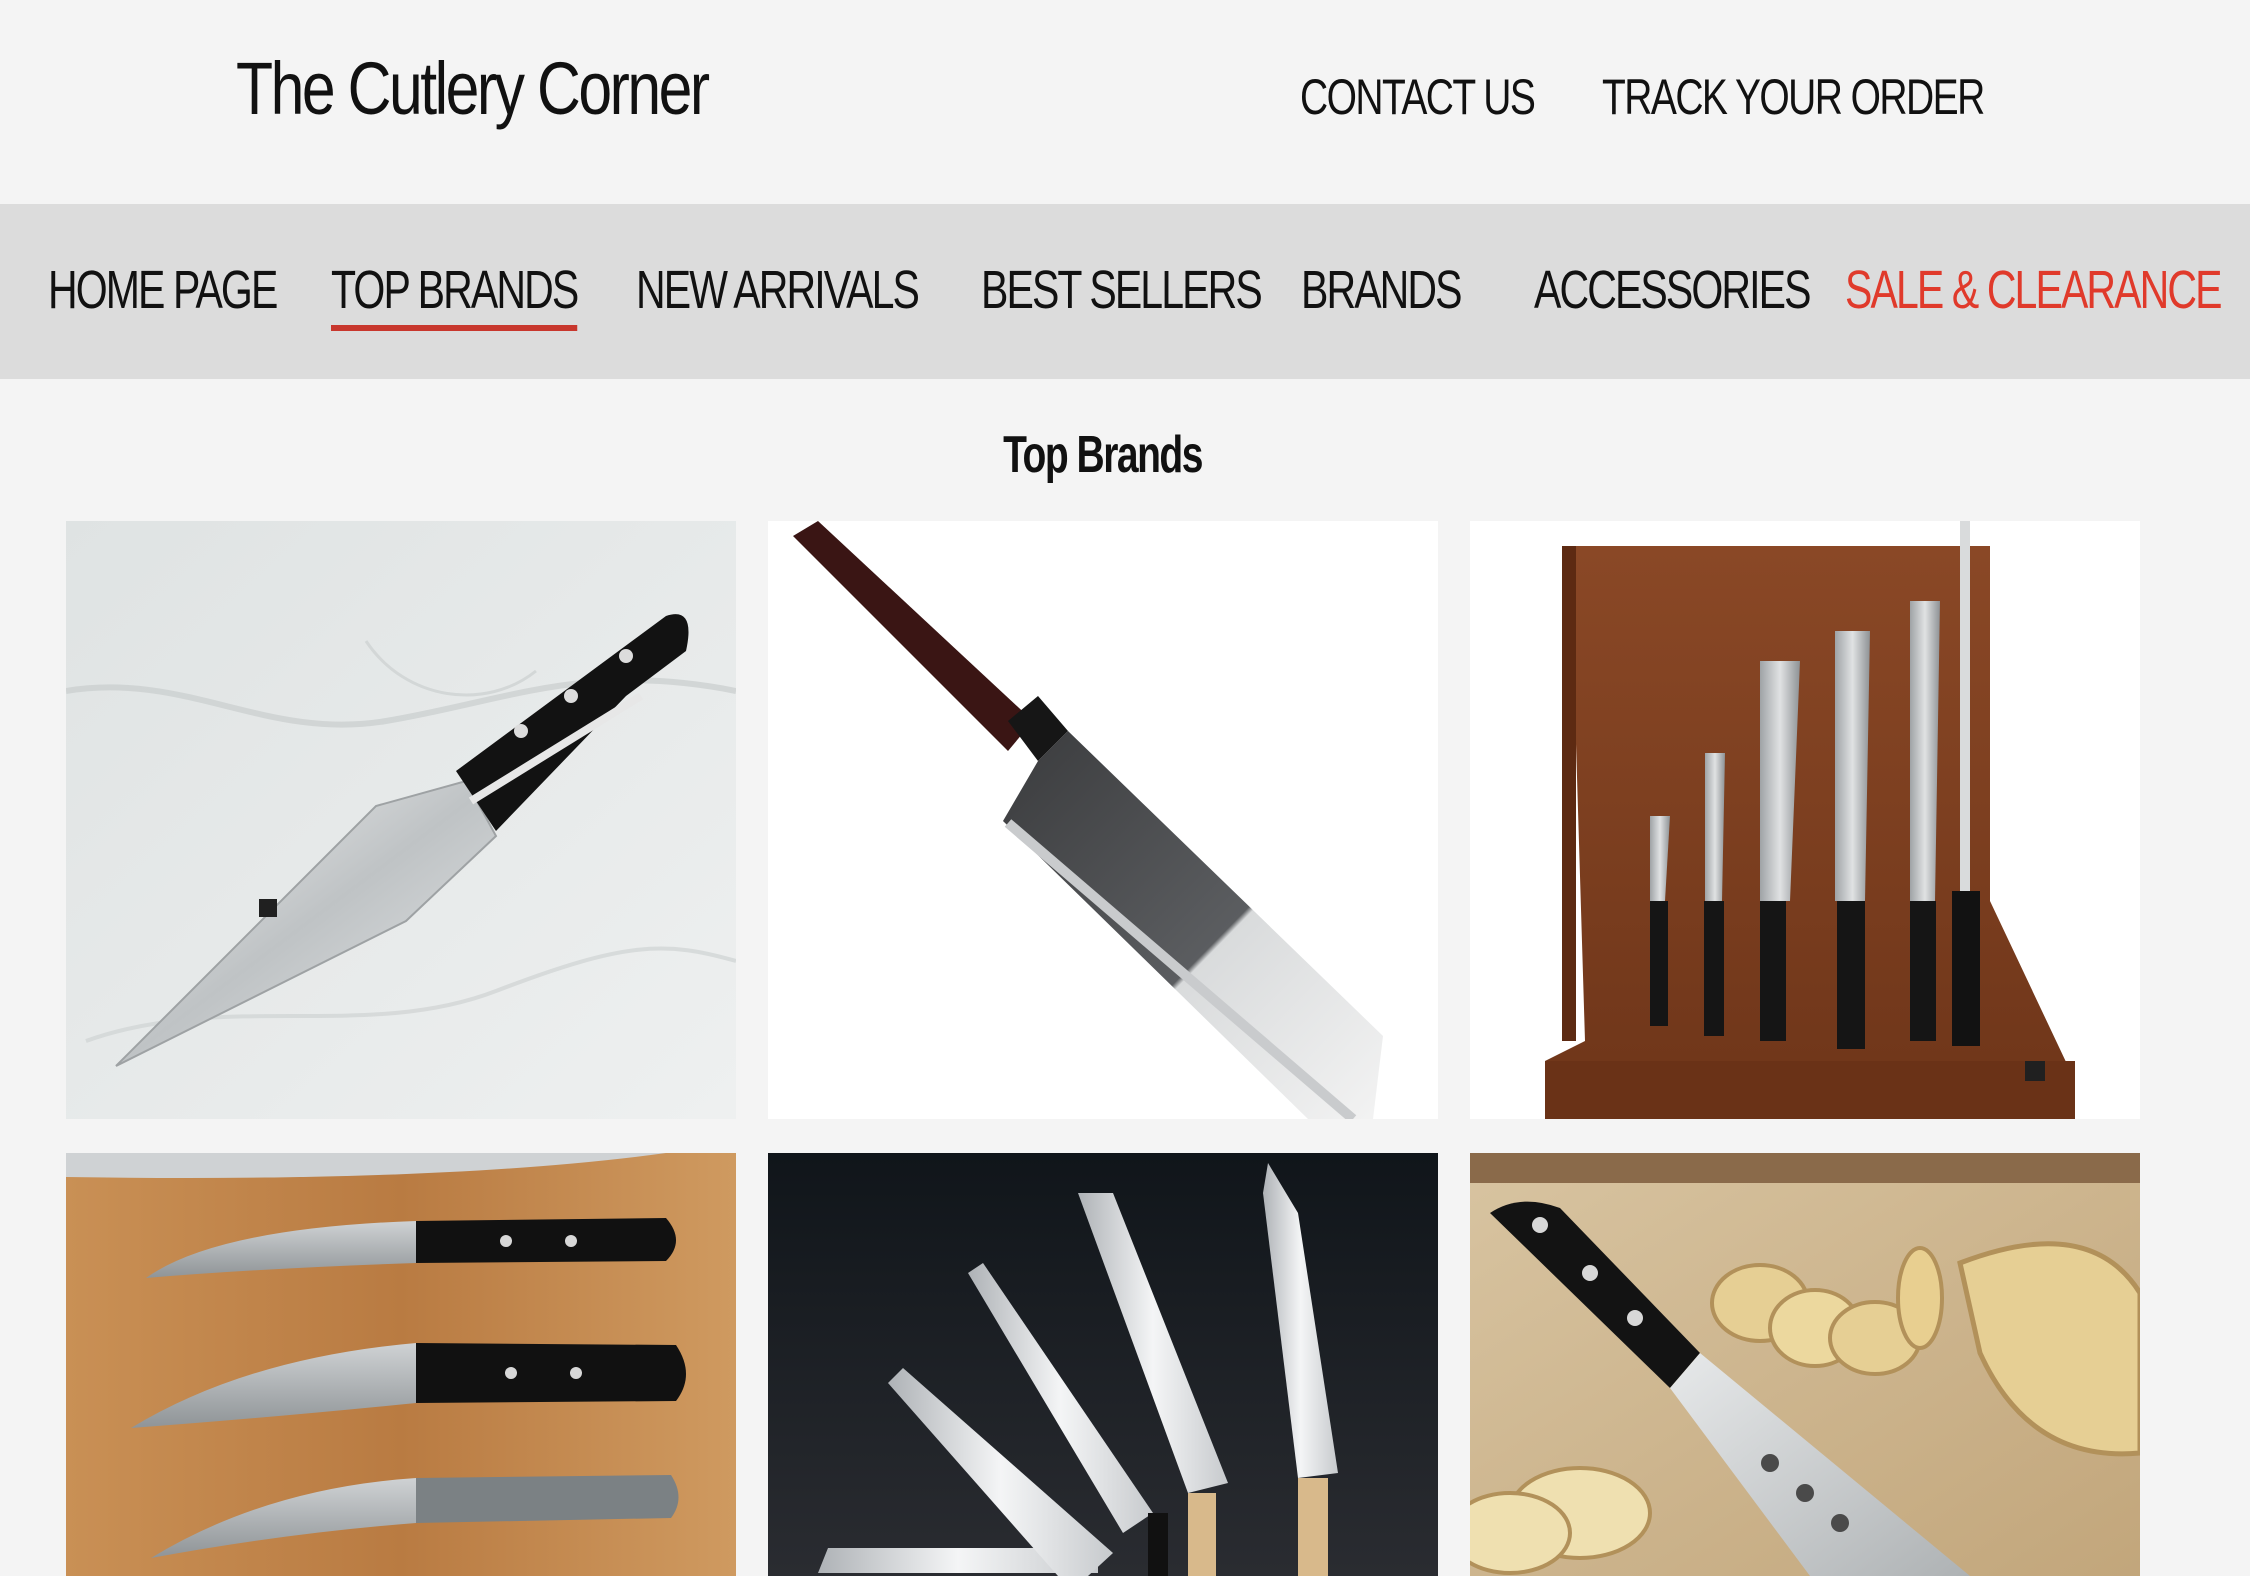 The height and width of the screenshot is (1576, 2250). I want to click on chef-knife-potatoes-image, so click(1805, 1364).